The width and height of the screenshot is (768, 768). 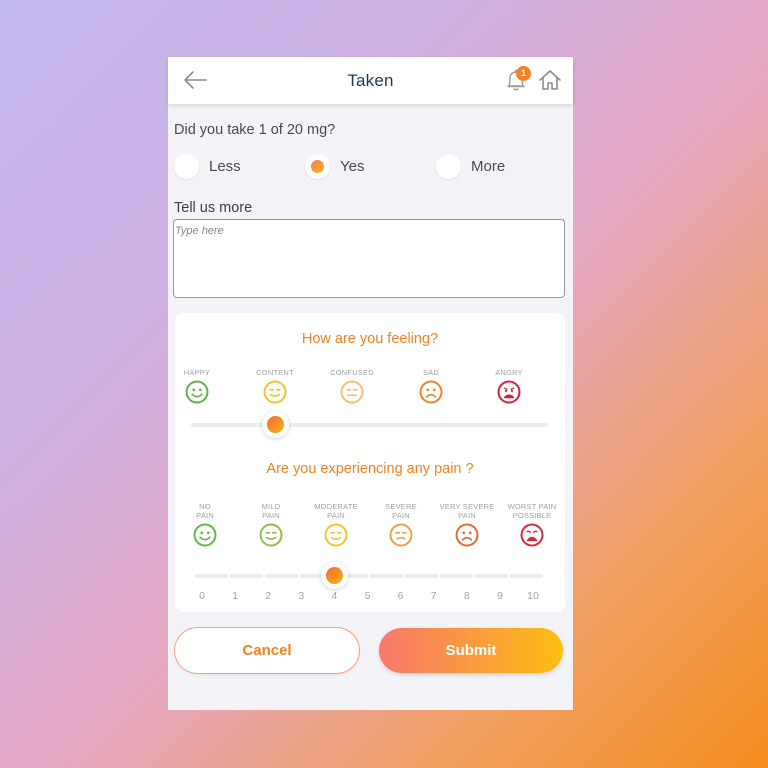 What do you see at coordinates (202, 596) in the screenshot?
I see `pain-scale-tick: 0` at bounding box center [202, 596].